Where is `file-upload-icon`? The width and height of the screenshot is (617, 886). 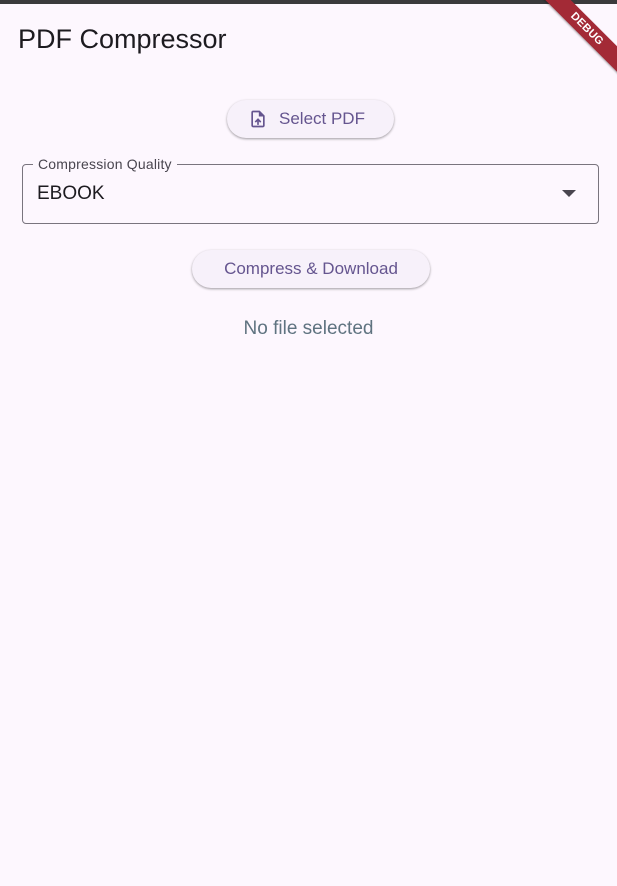
file-upload-icon is located at coordinates (258, 119).